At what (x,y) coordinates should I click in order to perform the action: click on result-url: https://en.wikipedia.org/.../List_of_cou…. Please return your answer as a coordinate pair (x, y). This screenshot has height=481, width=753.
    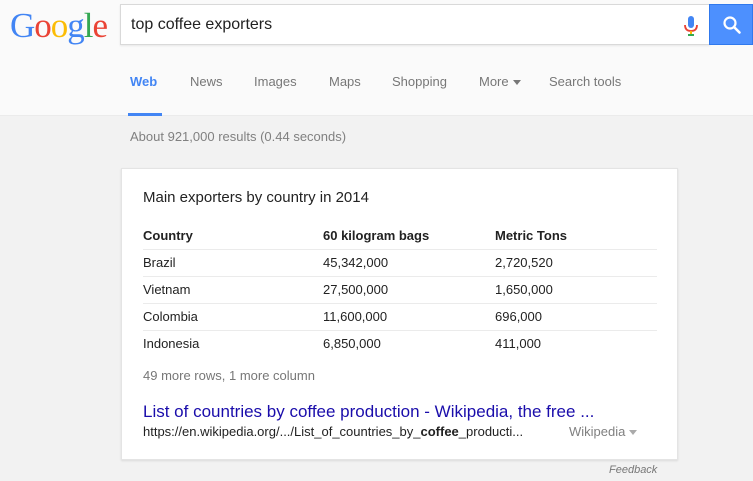
    Looking at the image, I should click on (333, 431).